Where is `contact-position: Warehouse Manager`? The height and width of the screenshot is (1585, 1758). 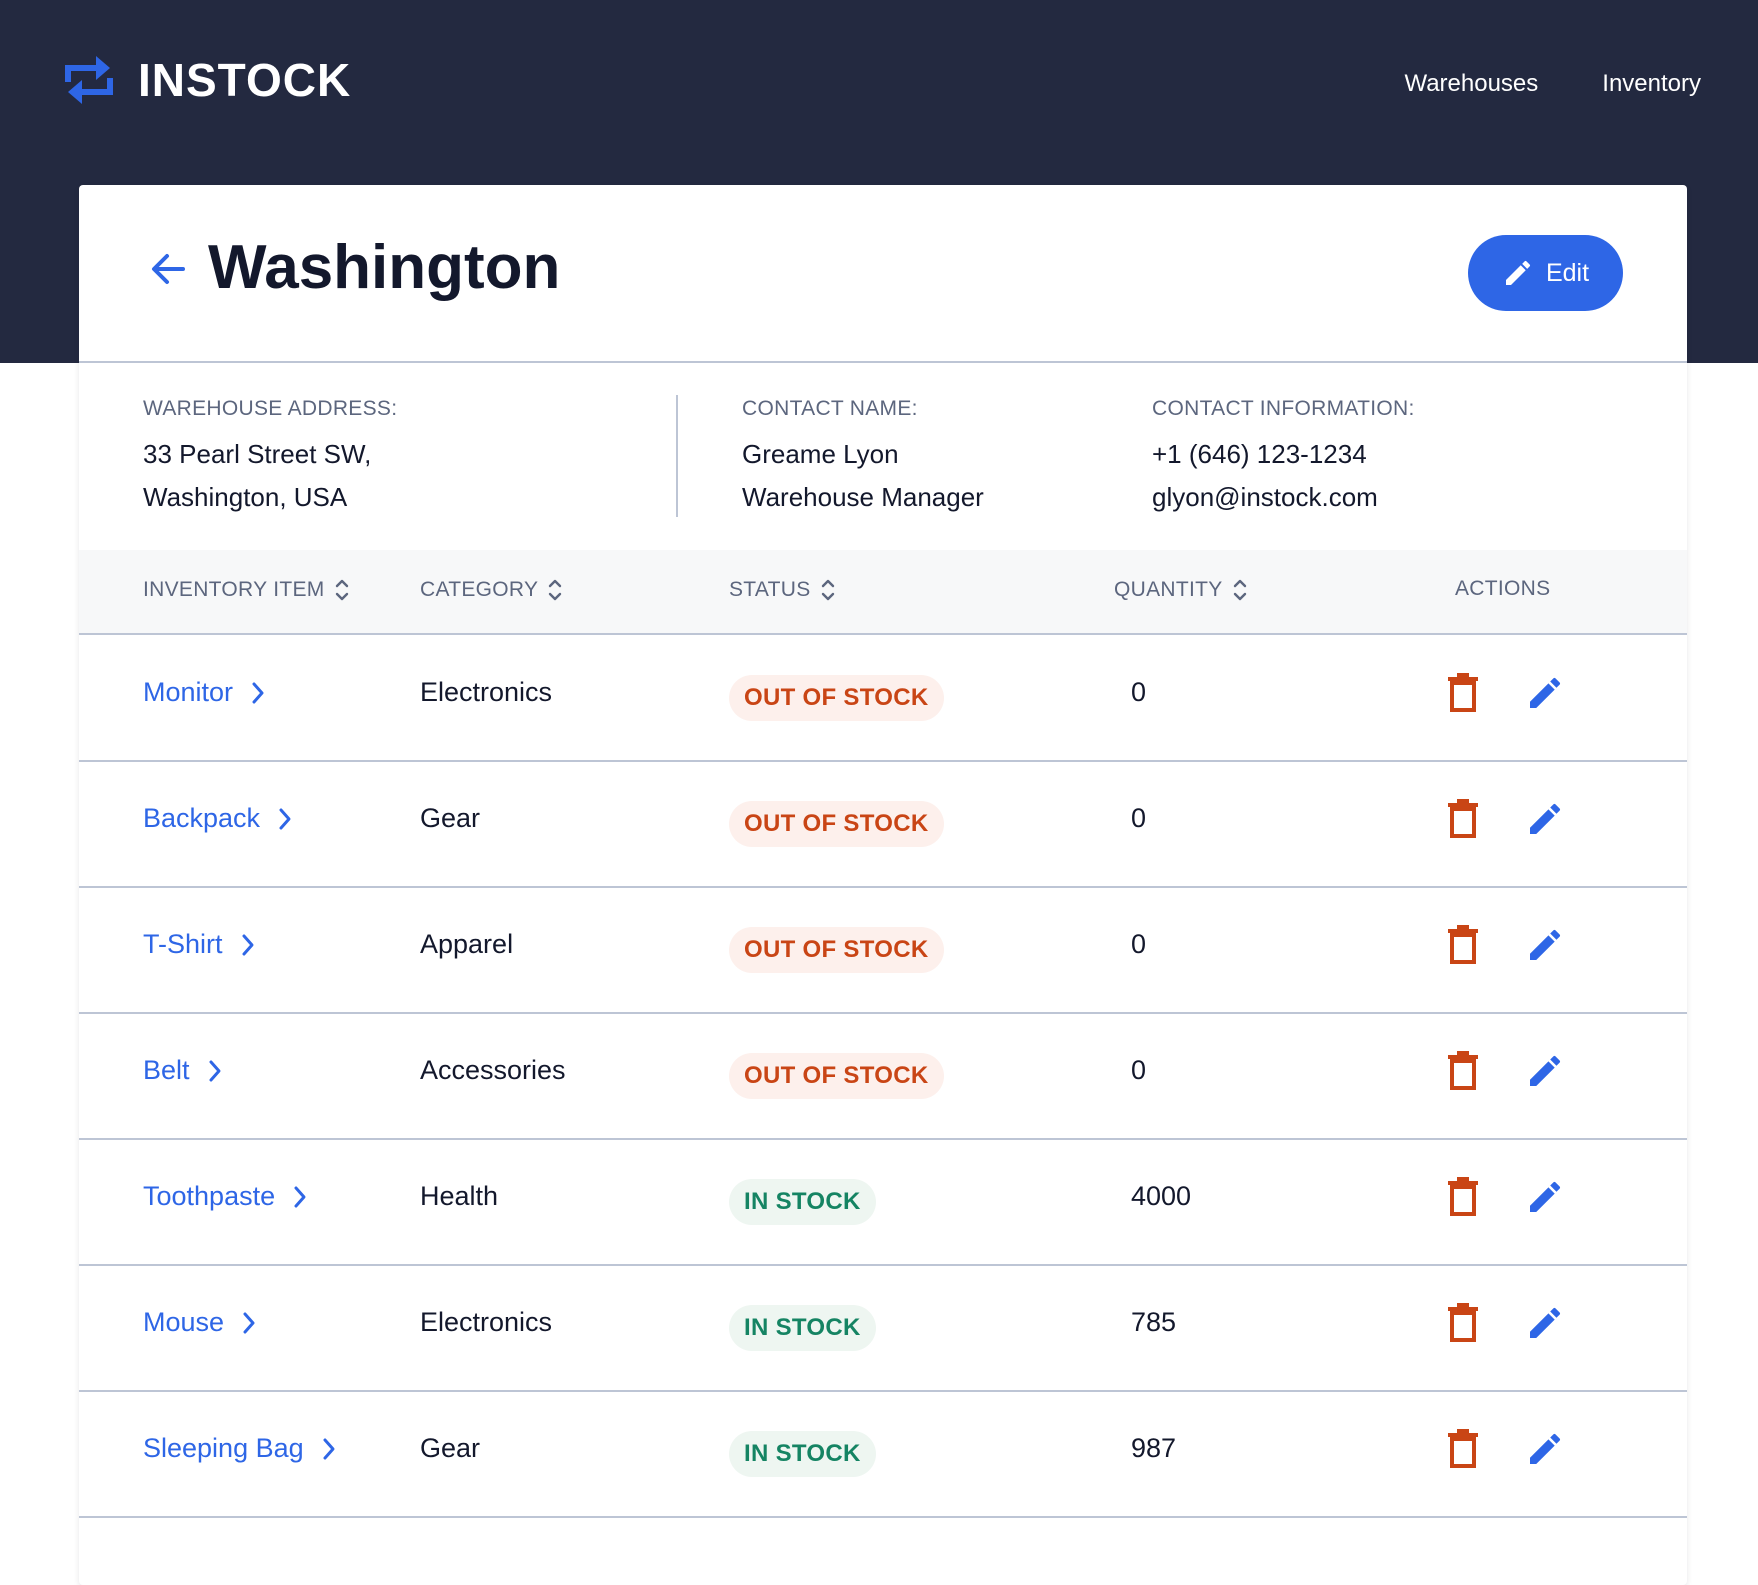
contact-position: Warehouse Manager is located at coordinates (863, 497).